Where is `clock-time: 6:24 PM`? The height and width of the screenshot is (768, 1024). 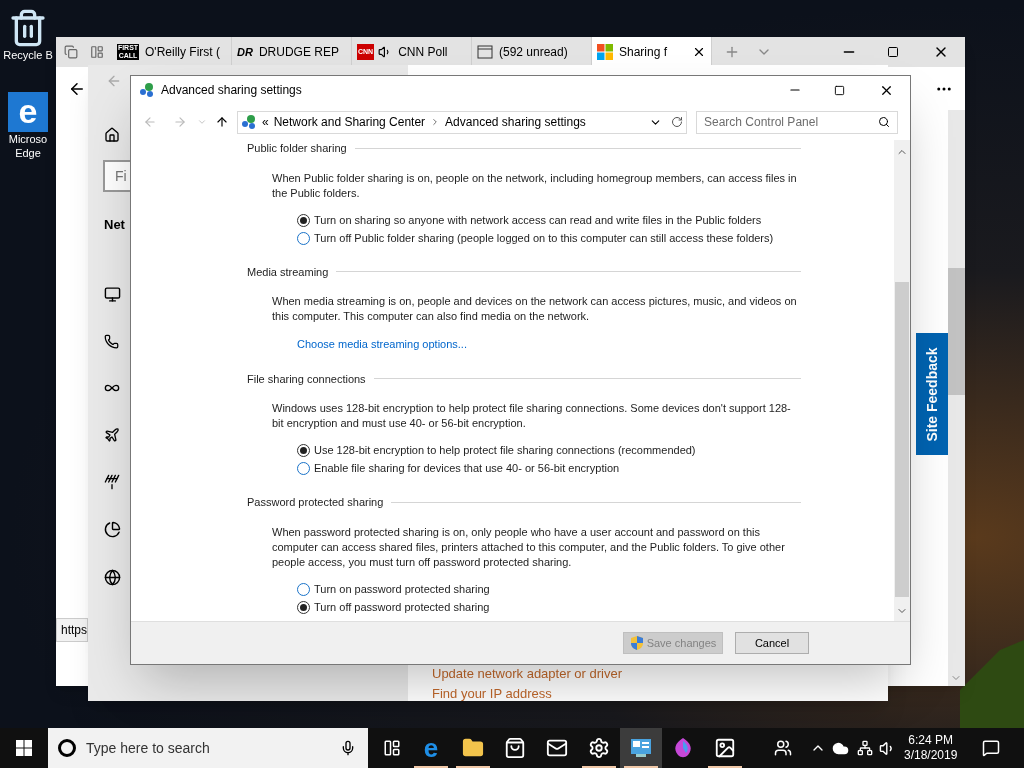
clock-time: 6:24 PM is located at coordinates (931, 740).